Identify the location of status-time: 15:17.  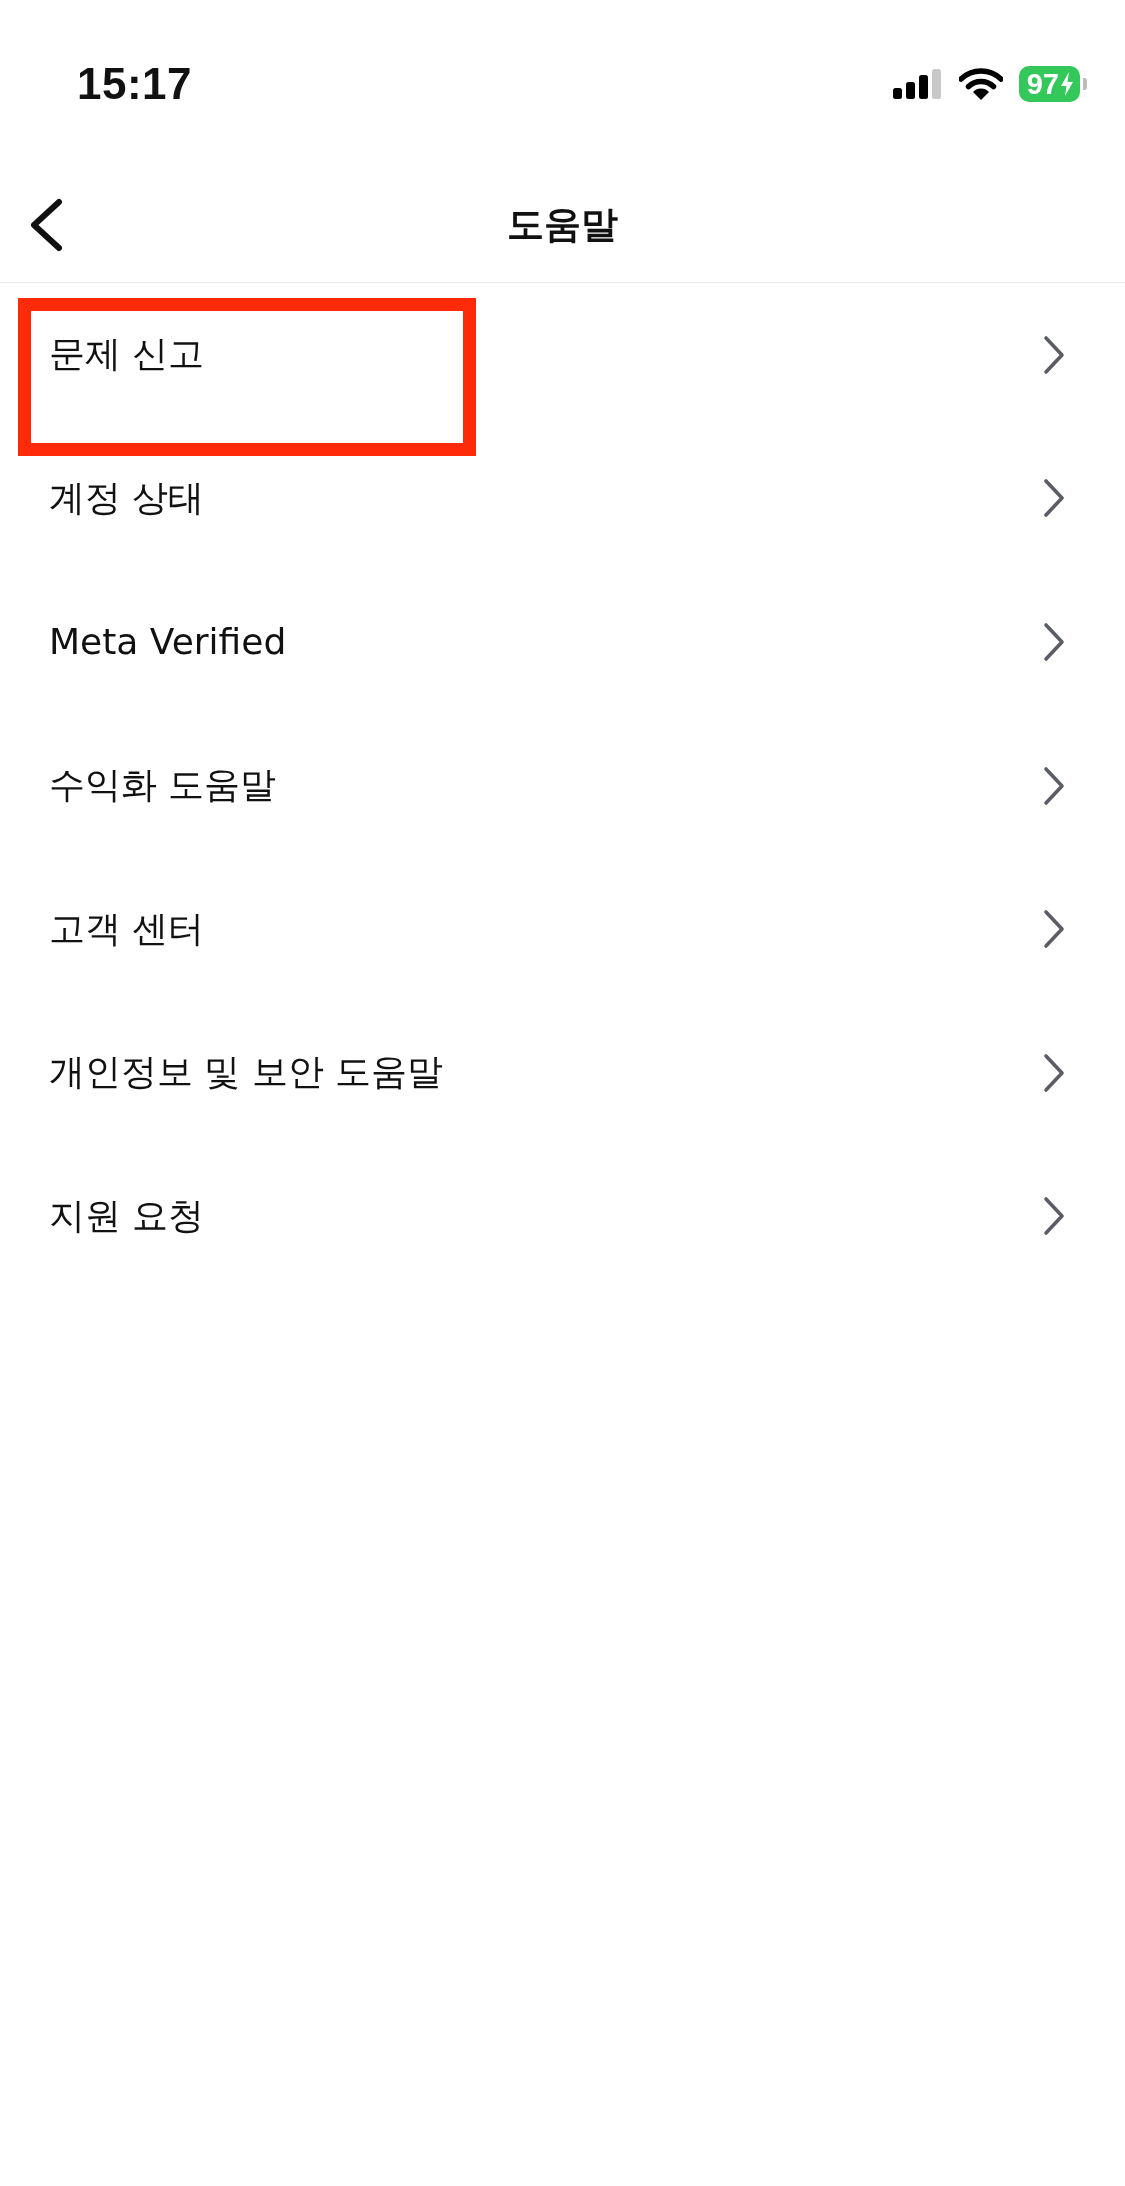
(135, 84).